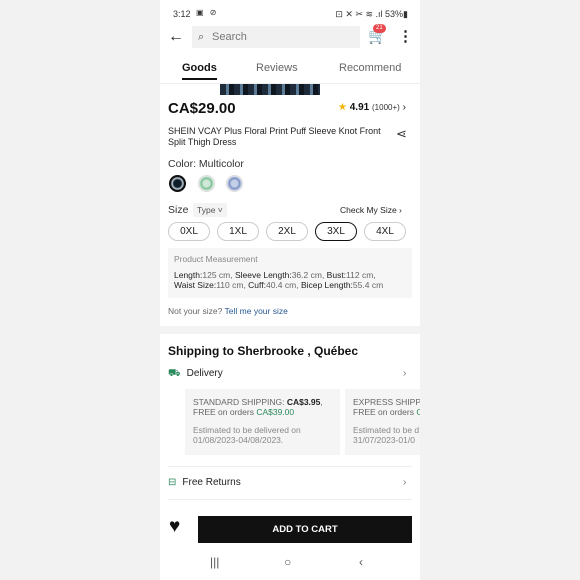 Image resolution: width=580 pixels, height=580 pixels. Describe the element at coordinates (238, 231) in the screenshot. I see `size-option-1xl: 1XL` at that location.